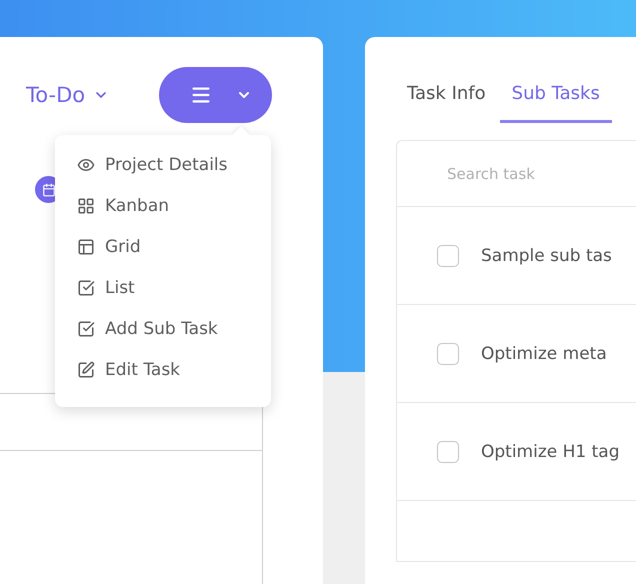  I want to click on menu-item-label: Kanban, so click(137, 206).